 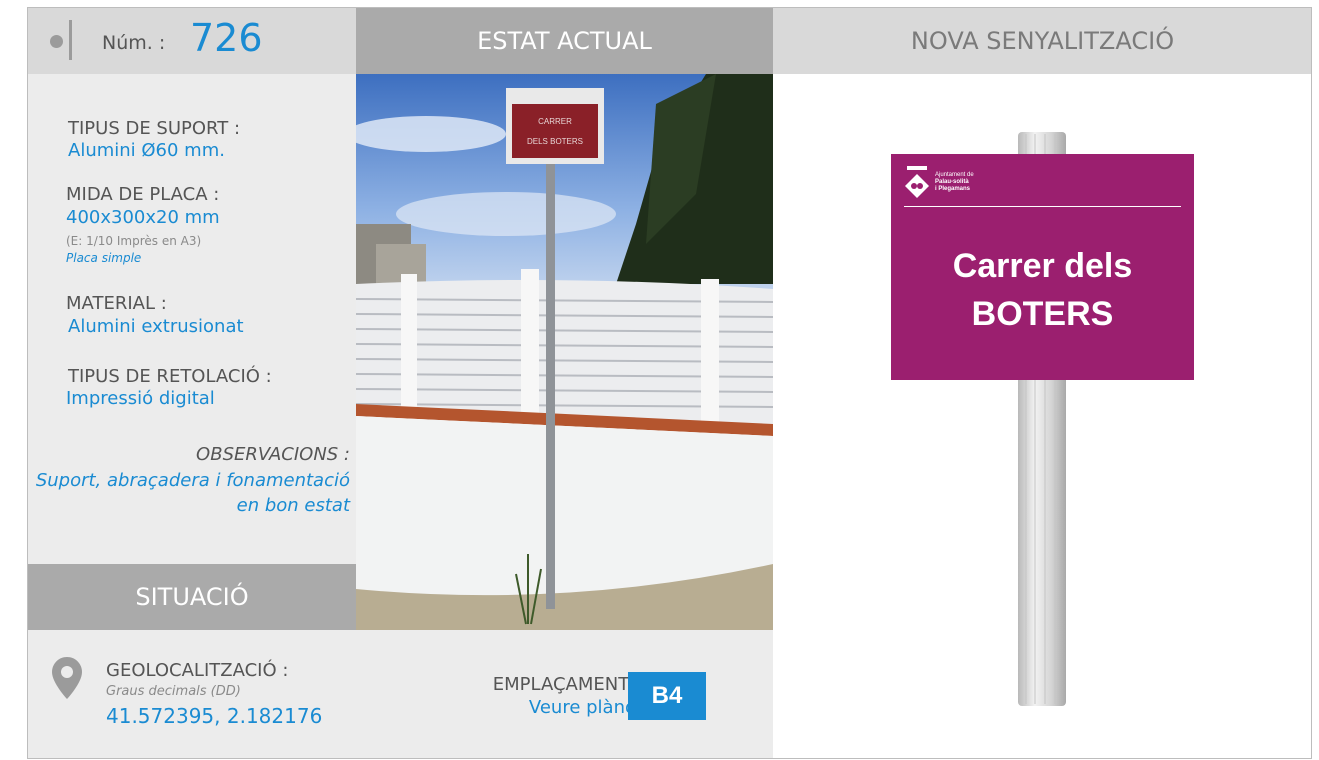 I want to click on plate-divider, so click(x=1042, y=206).